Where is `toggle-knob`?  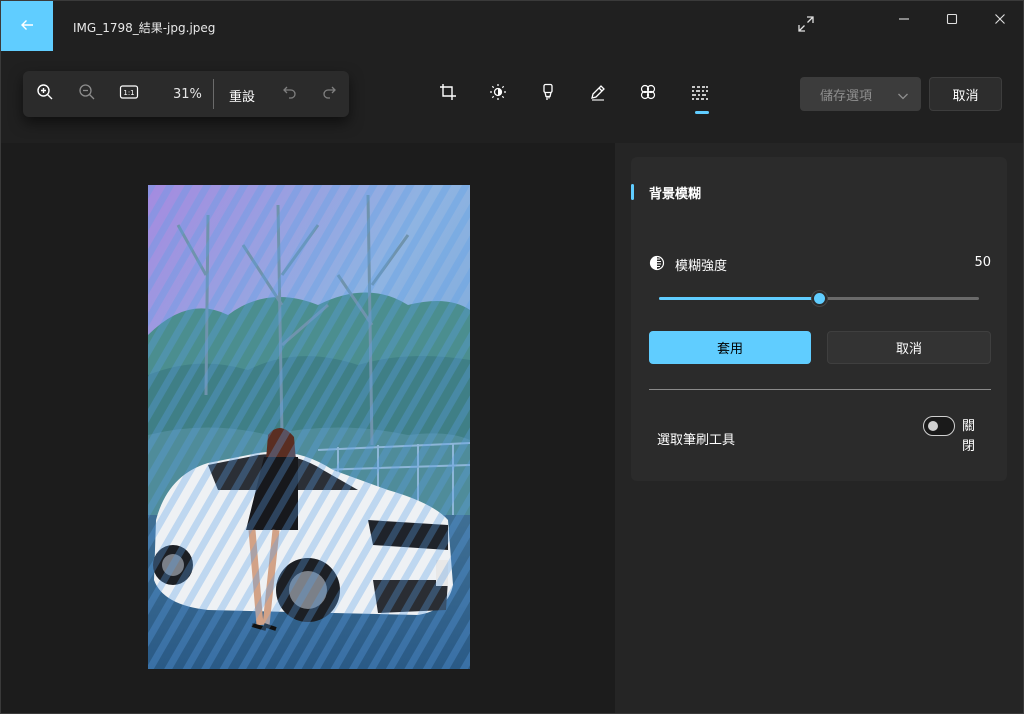
toggle-knob is located at coordinates (933, 426).